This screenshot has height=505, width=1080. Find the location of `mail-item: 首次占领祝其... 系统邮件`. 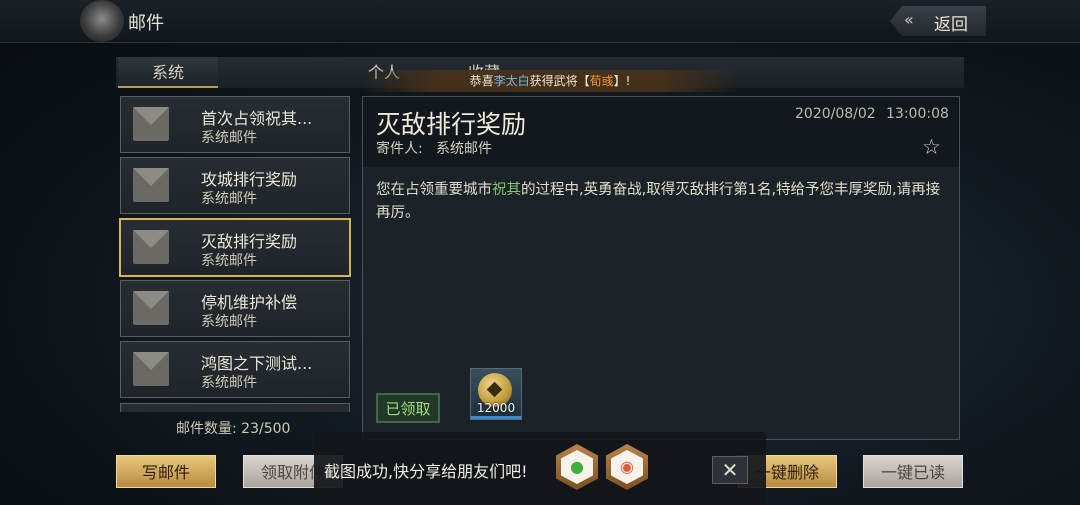

mail-item: 首次占领祝其... 系统邮件 is located at coordinates (235, 124).